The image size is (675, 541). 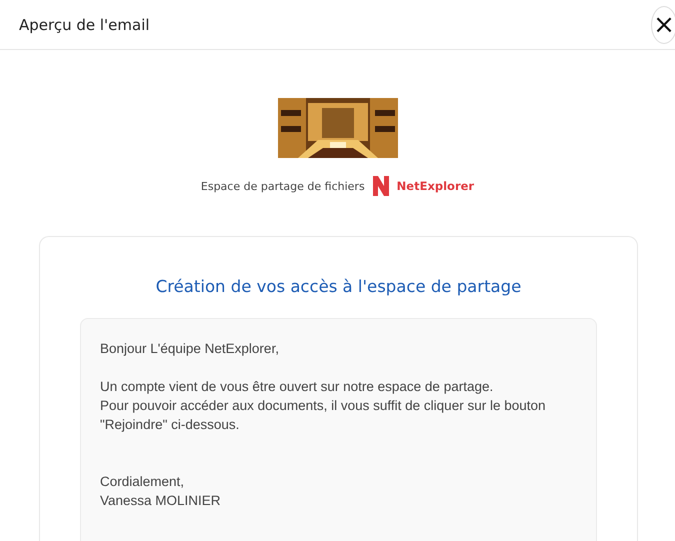 What do you see at coordinates (282, 186) in the screenshot?
I see `tagline: Espace de partage de fichiers` at bounding box center [282, 186].